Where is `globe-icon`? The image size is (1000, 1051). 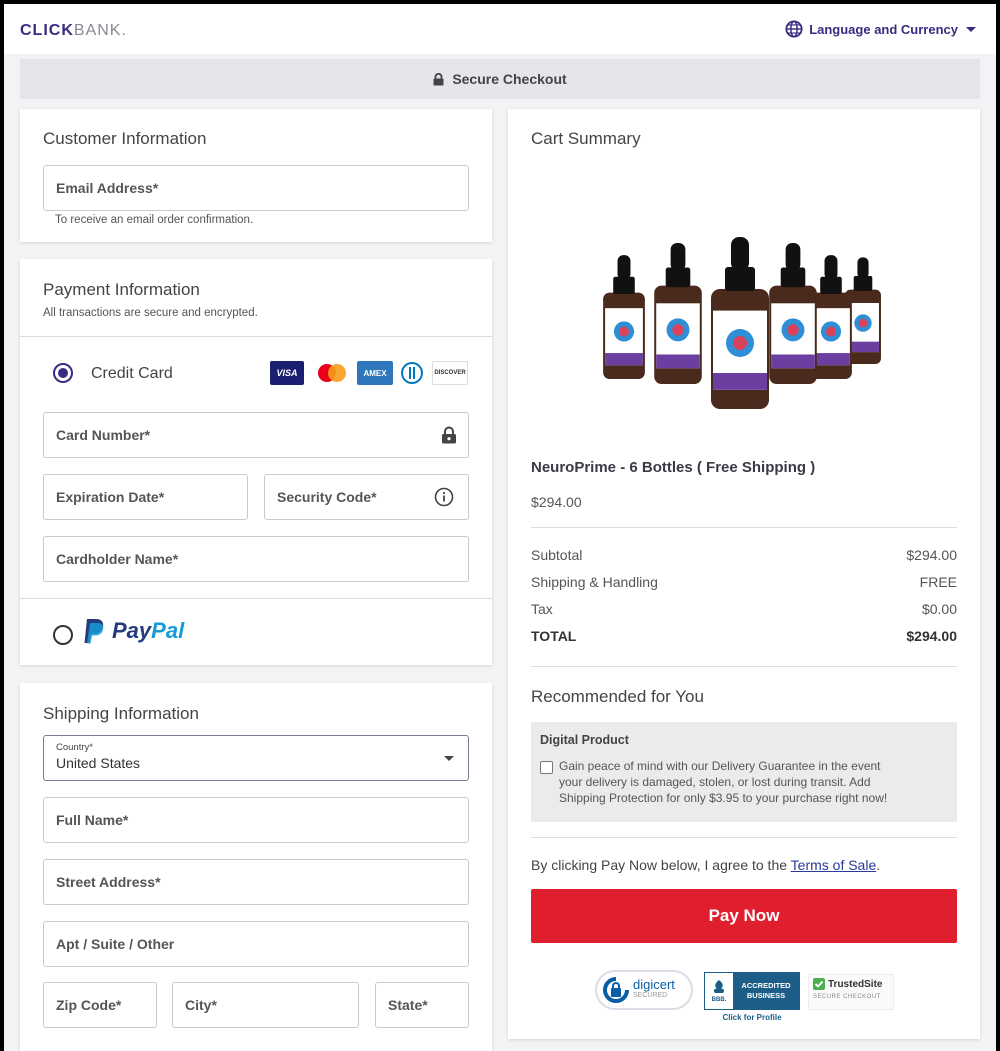 globe-icon is located at coordinates (794, 29).